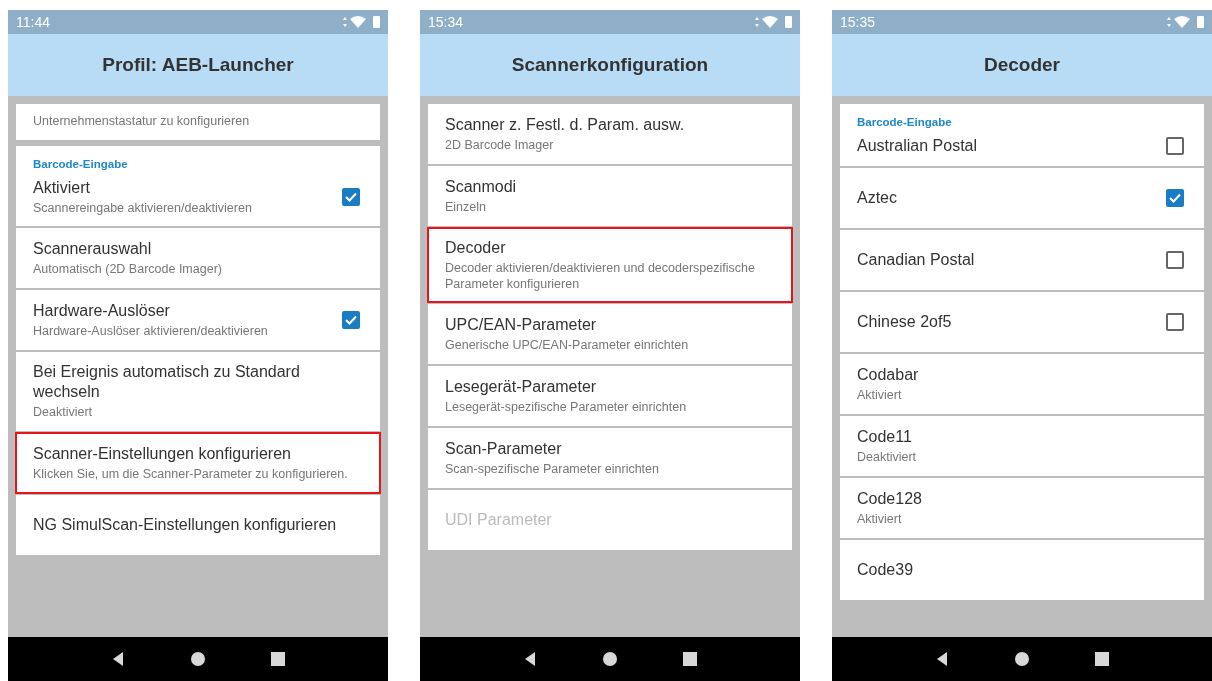  I want to click on settings-item: Code39, so click(1022, 570).